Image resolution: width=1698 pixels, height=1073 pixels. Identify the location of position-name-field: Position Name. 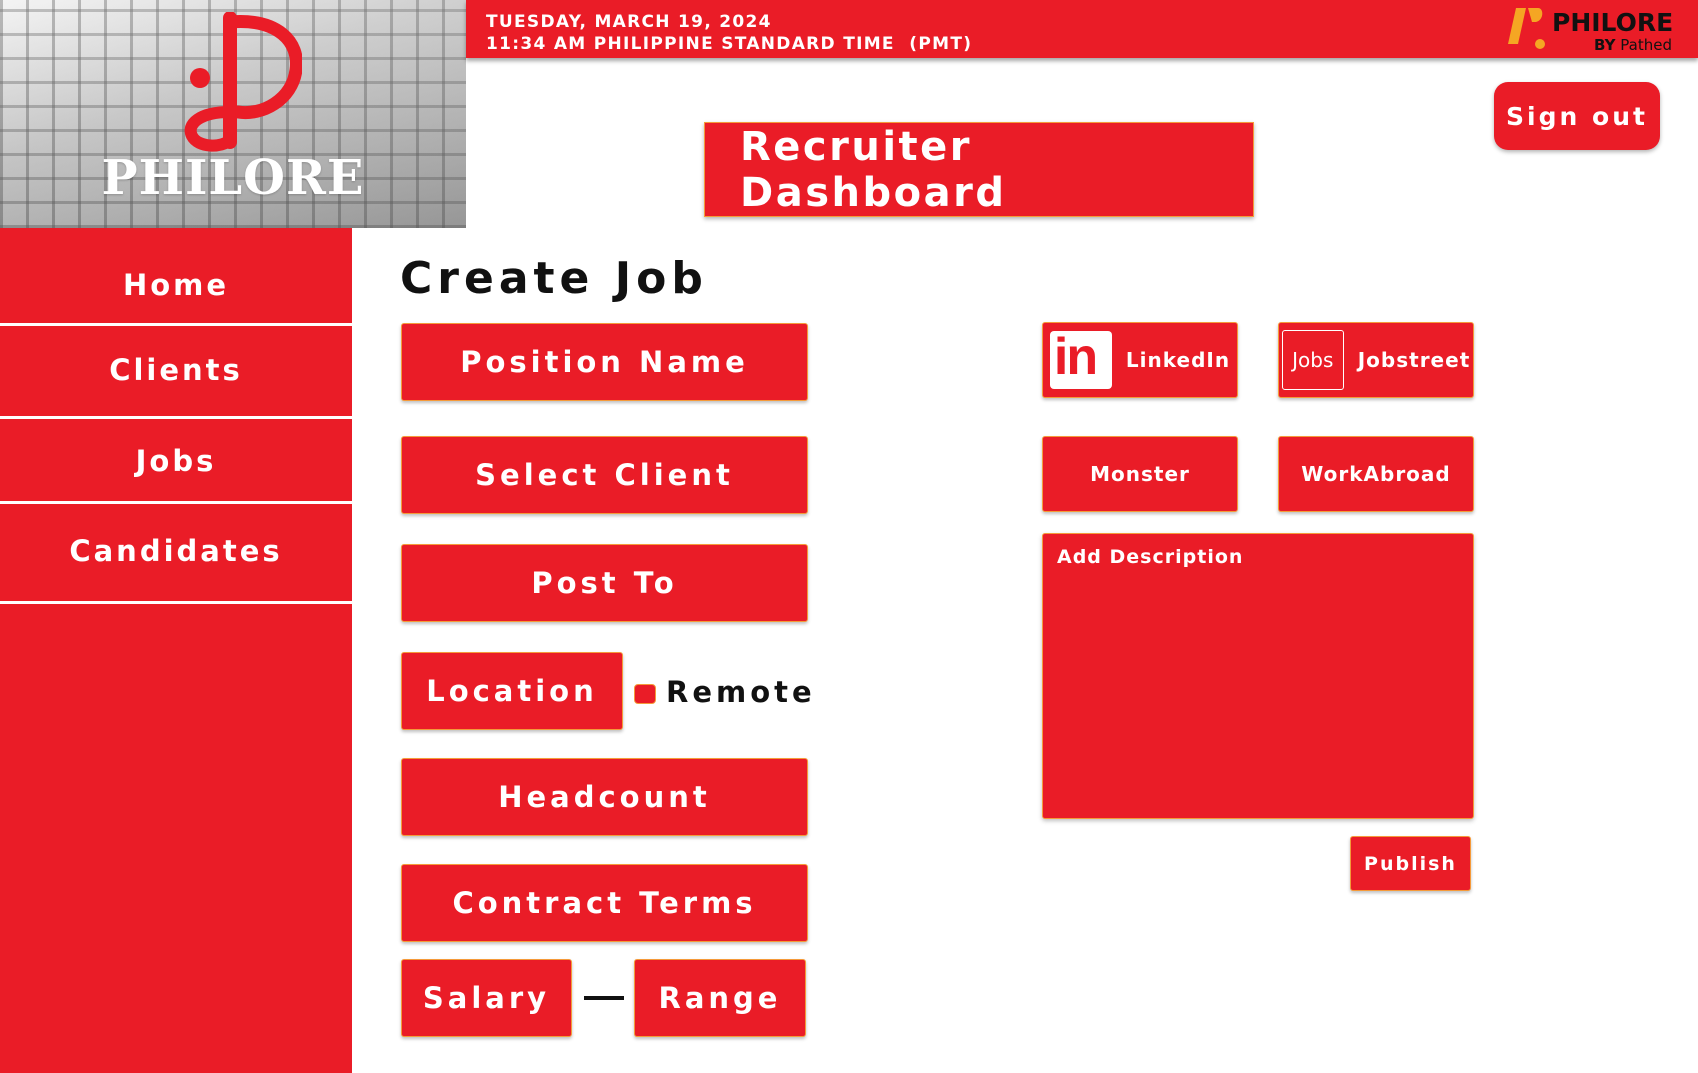
(604, 362).